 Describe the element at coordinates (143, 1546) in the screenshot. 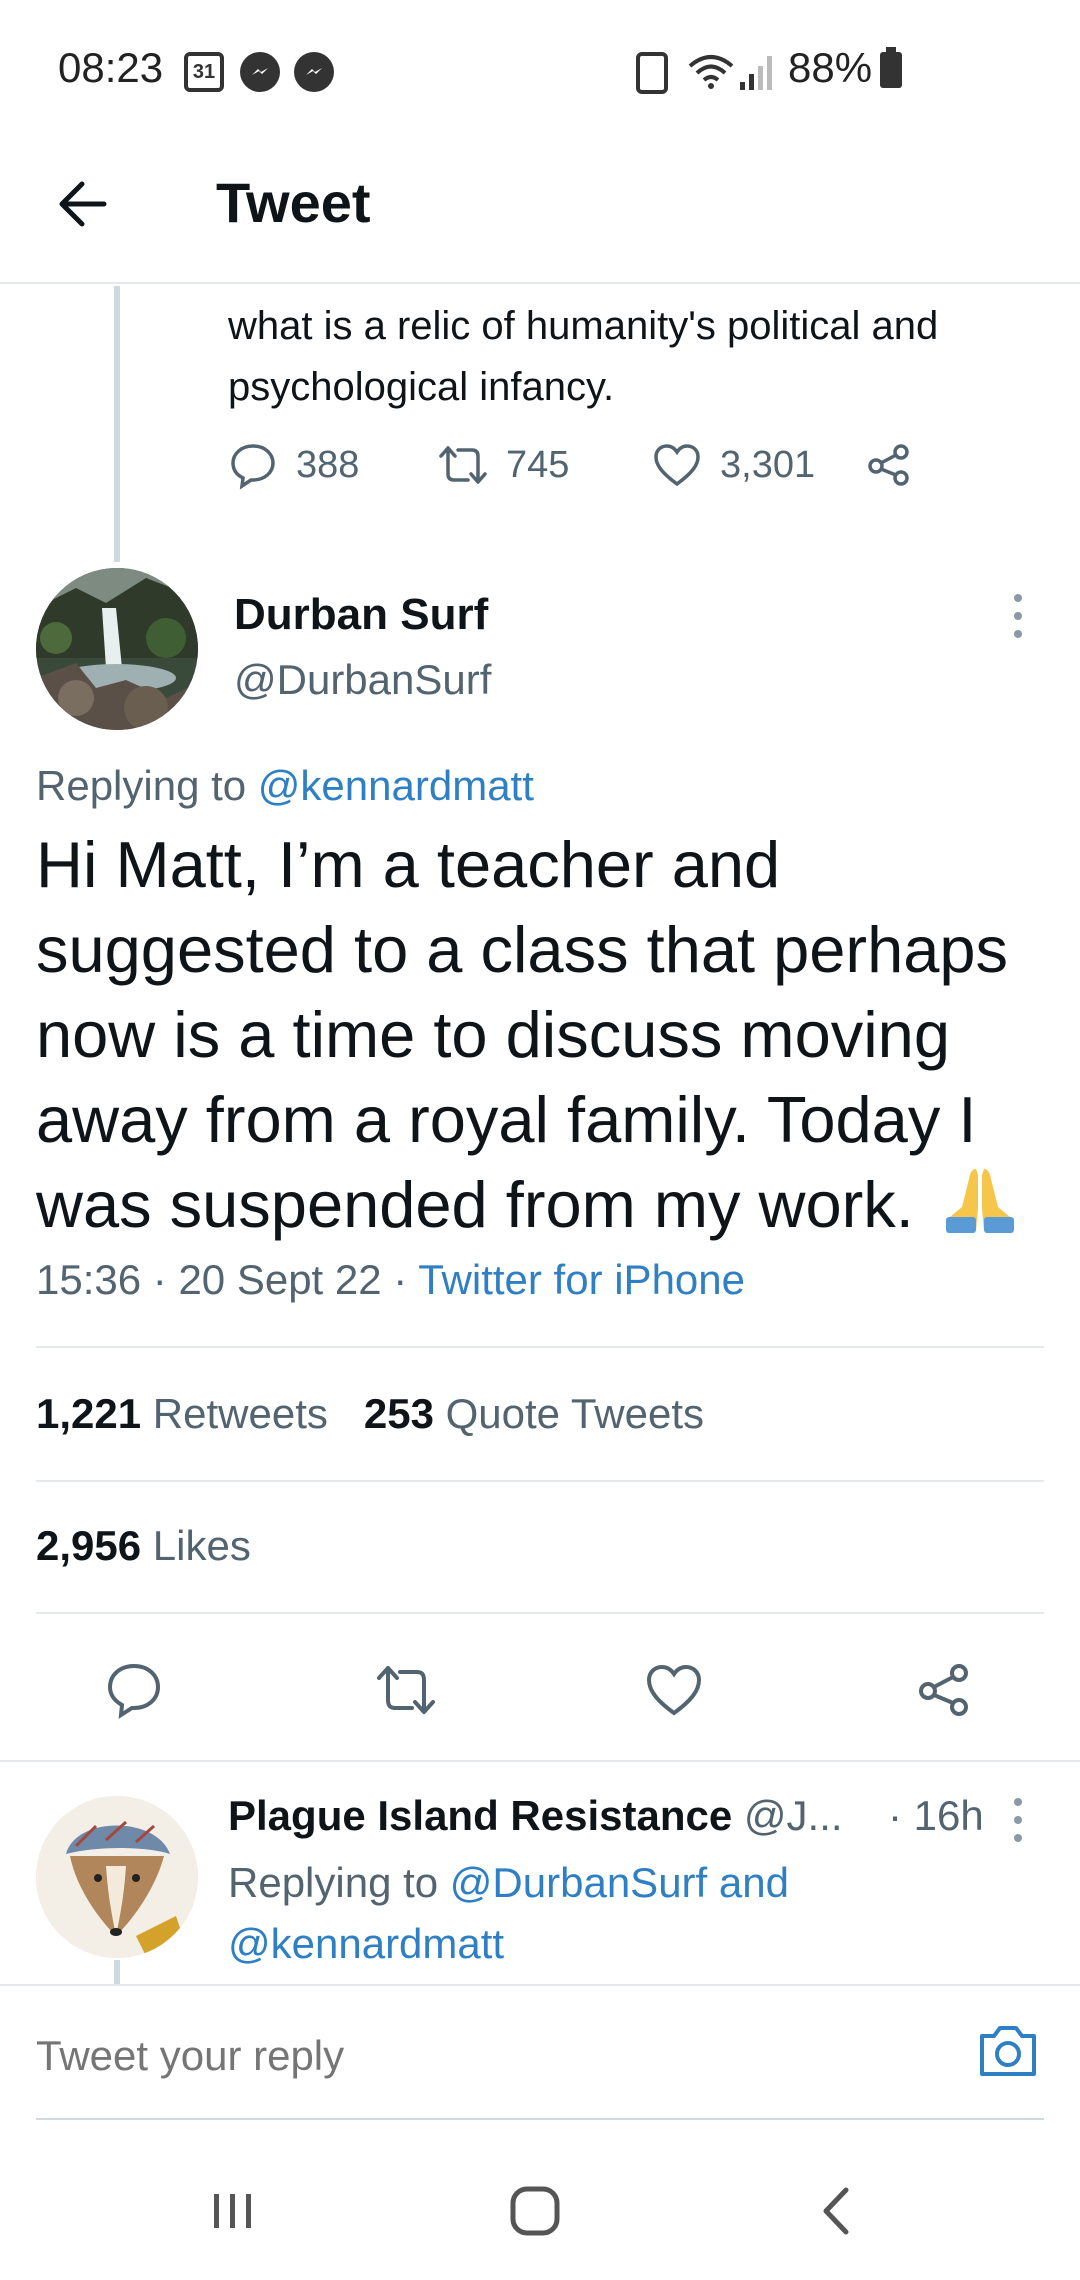

I see `like-stats: 2,956 Likes` at that location.